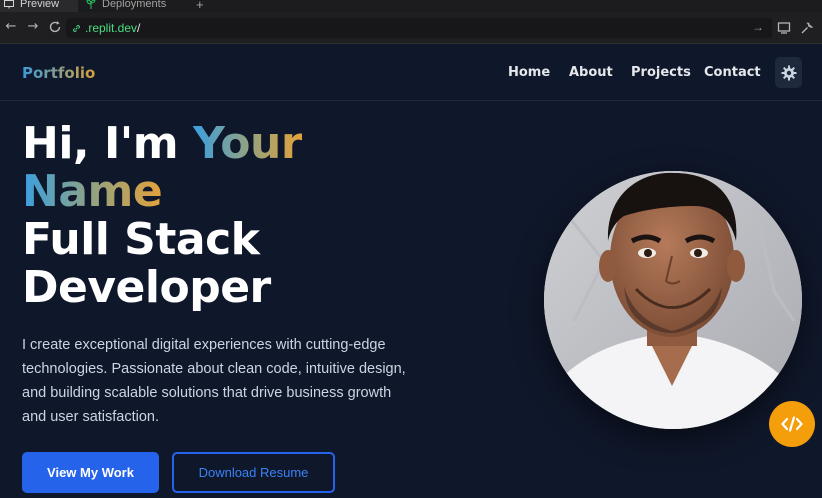  Describe the element at coordinates (91, 4) in the screenshot. I see `sprout-icon` at that location.